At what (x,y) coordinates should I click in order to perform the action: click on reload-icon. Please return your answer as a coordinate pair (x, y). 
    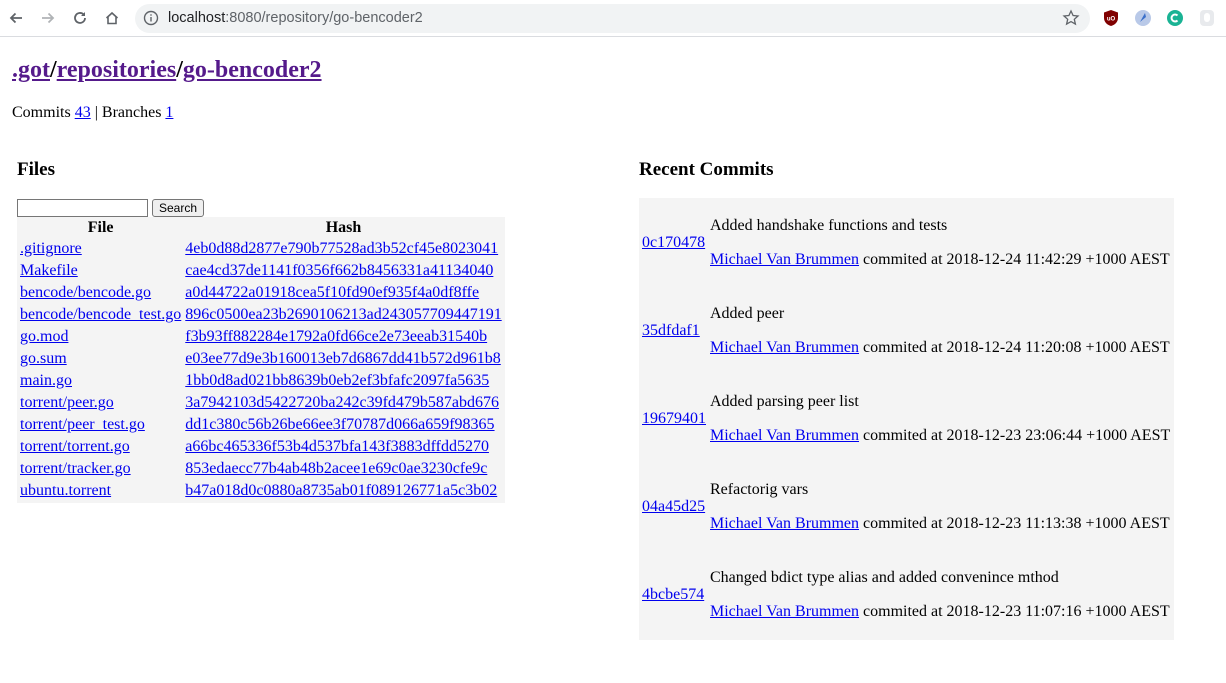
    Looking at the image, I should click on (80, 18).